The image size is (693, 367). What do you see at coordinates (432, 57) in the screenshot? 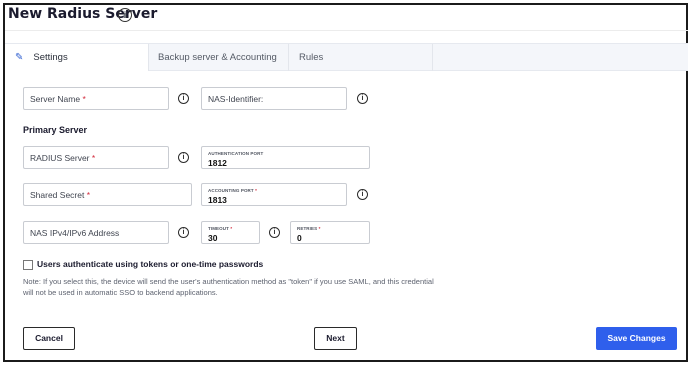
I see `tab-divider` at bounding box center [432, 57].